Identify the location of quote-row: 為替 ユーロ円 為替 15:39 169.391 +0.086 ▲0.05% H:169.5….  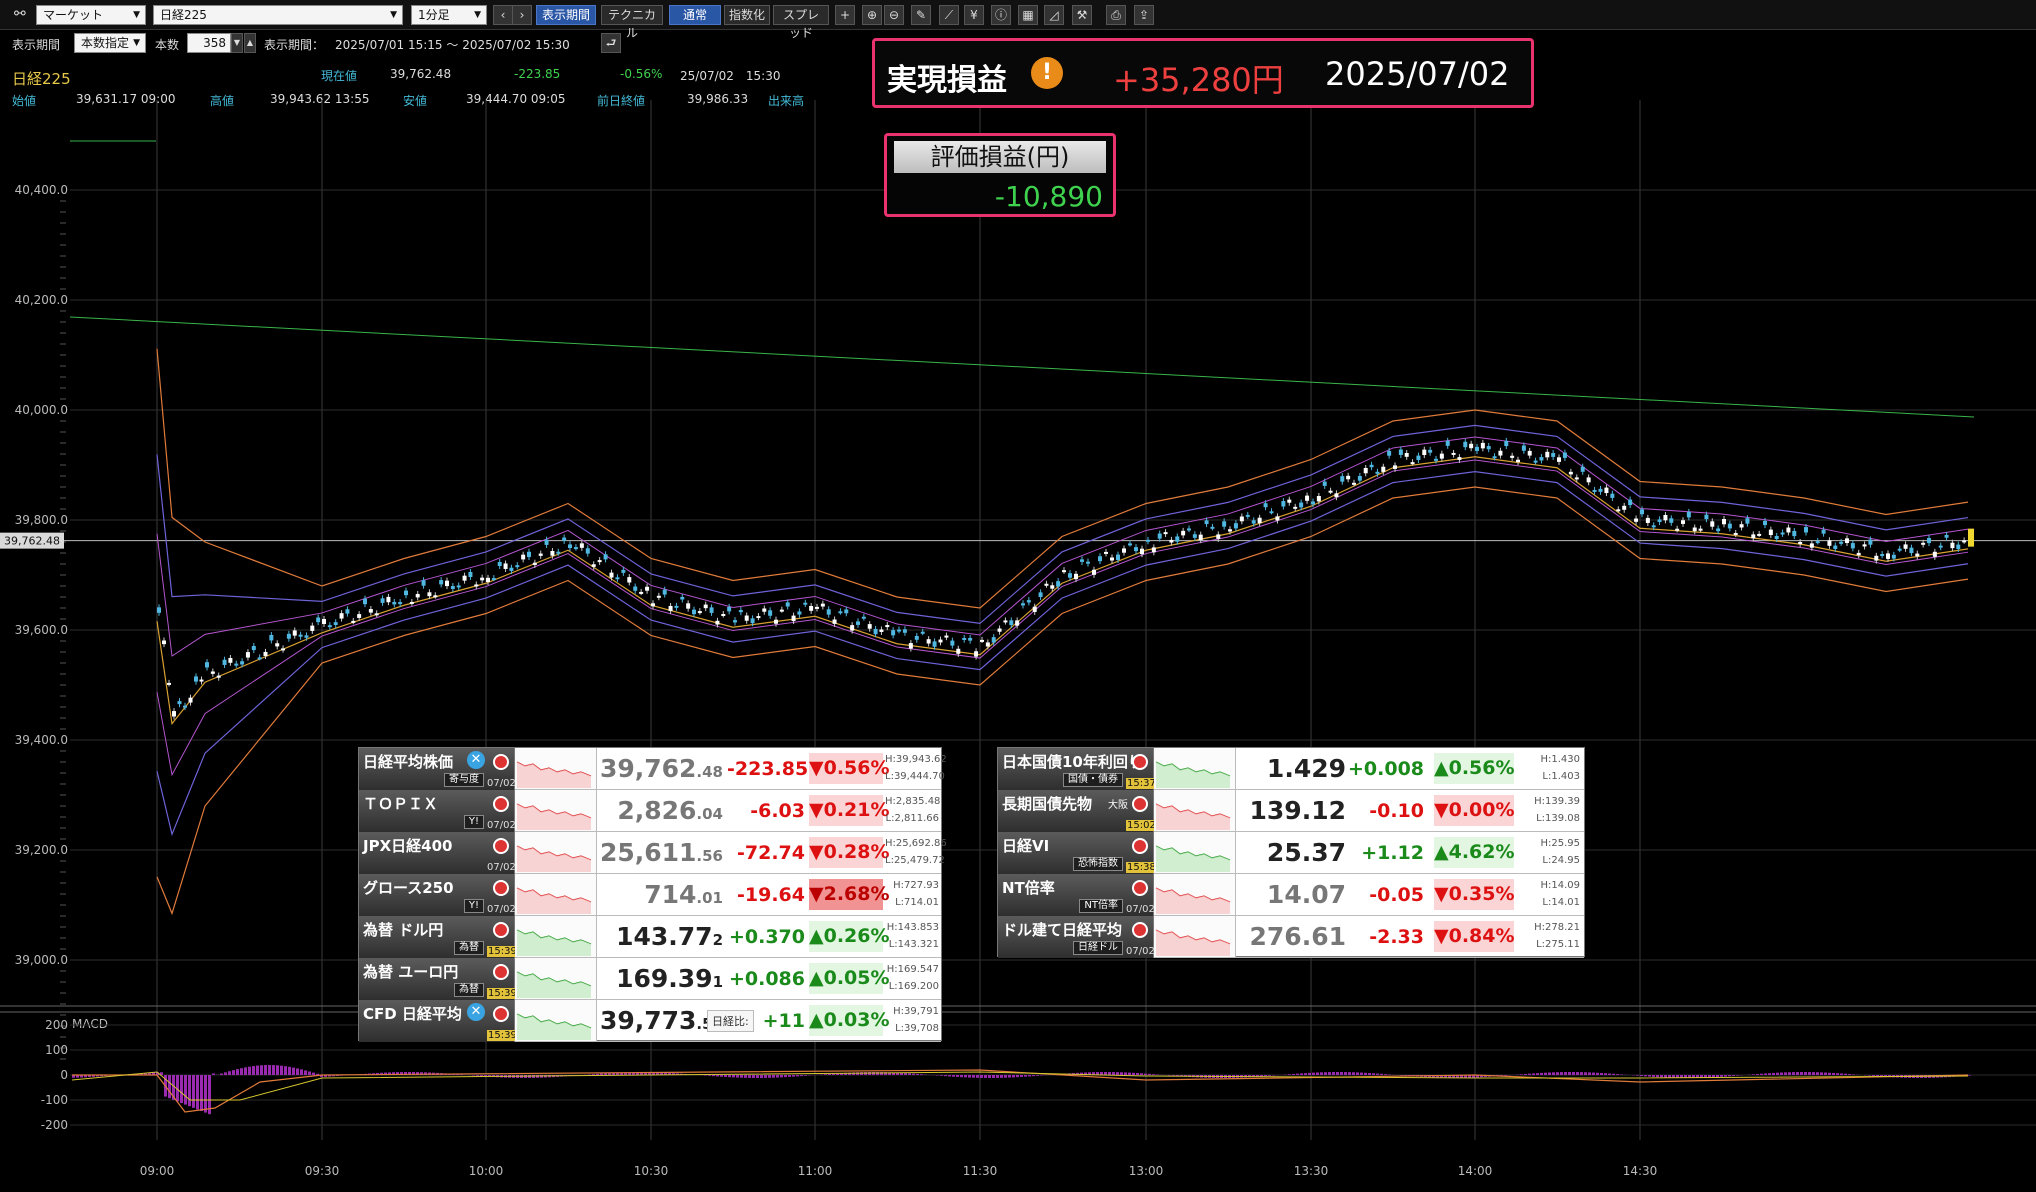
(650, 979).